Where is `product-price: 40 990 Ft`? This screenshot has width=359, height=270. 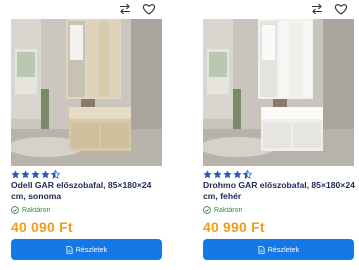
product-price: 40 990 Ft is located at coordinates (234, 227).